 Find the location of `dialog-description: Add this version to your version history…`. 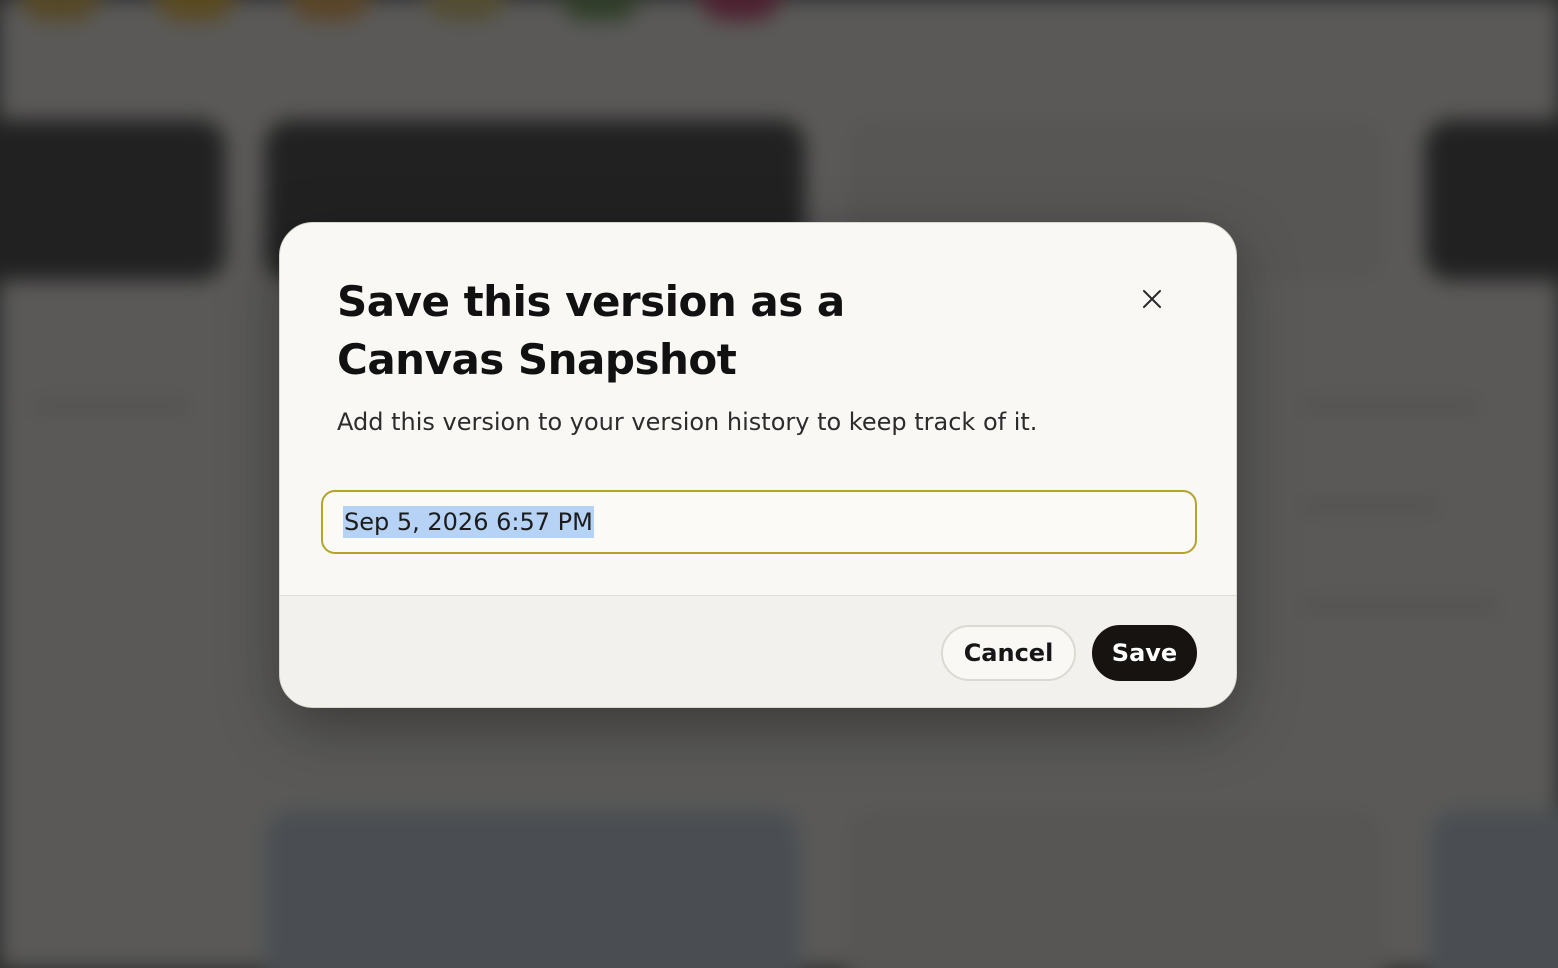

dialog-description: Add this version to your version history… is located at coordinates (687, 422).